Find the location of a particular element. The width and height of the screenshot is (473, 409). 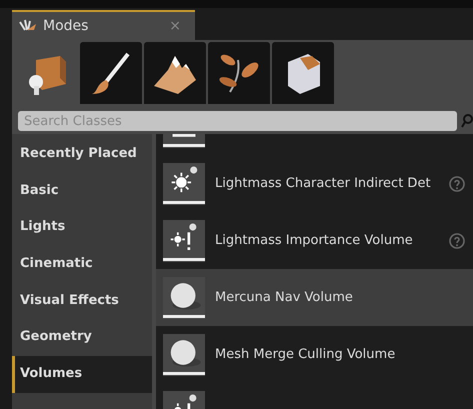

class-item: Mercuna Nav Volume is located at coordinates (314, 297).